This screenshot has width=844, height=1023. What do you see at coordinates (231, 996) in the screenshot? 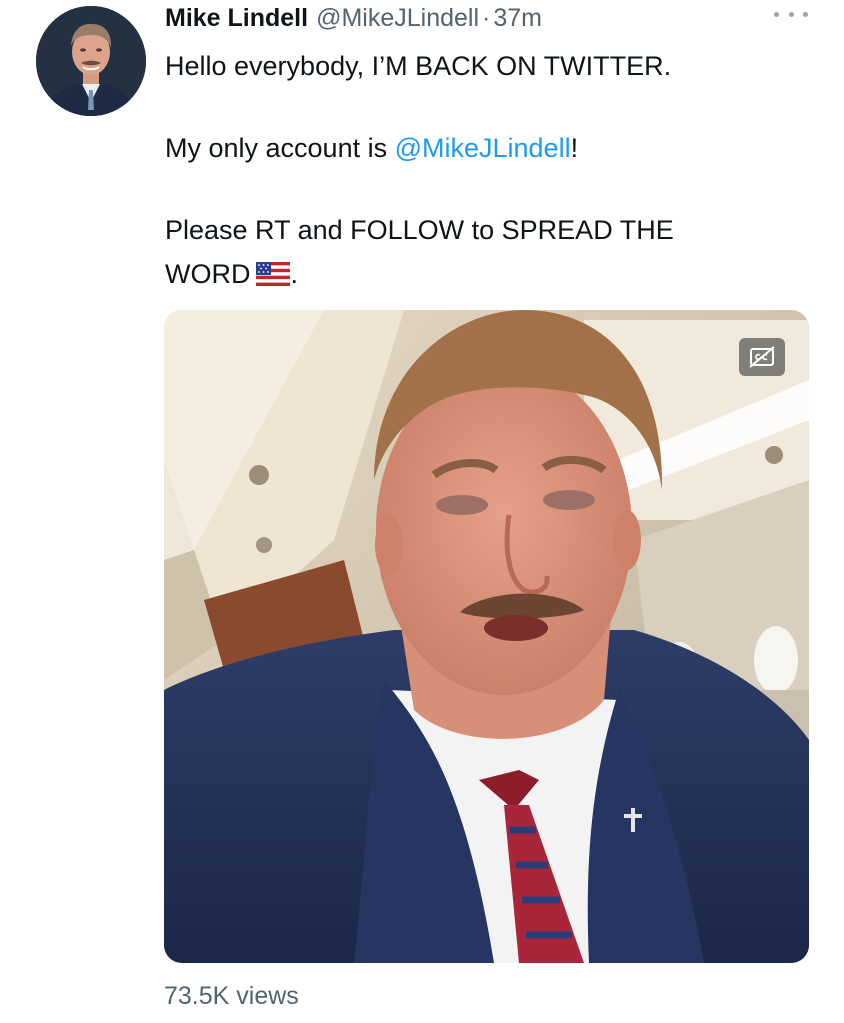
I see `view-count: 73.5K views` at bounding box center [231, 996].